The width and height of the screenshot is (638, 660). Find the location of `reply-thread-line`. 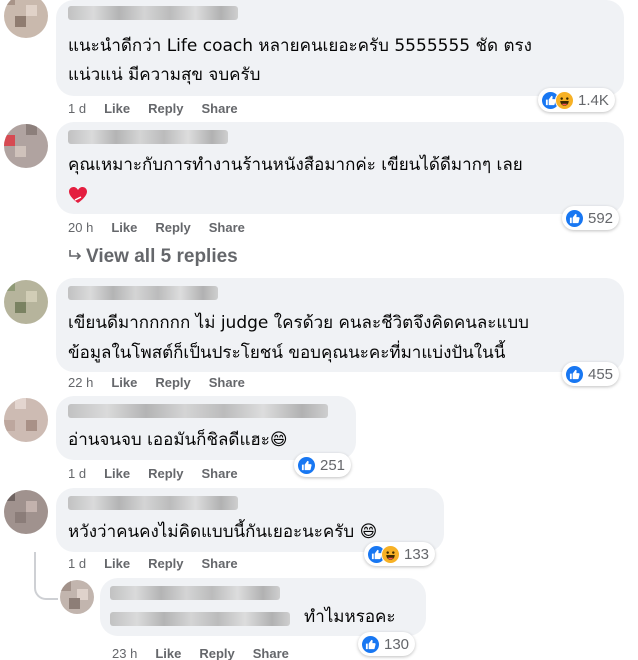

reply-thread-line is located at coordinates (46, 576).